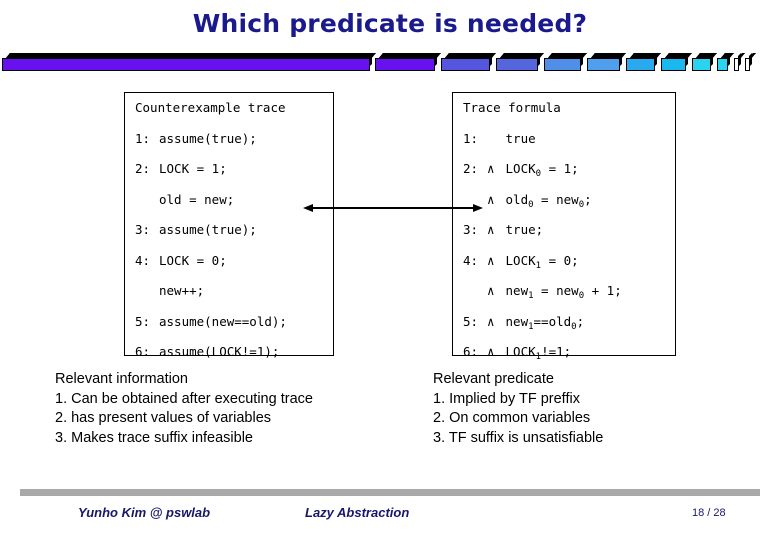 Image resolution: width=780 pixels, height=540 pixels. I want to click on formula-line-text: new1==old0;, so click(541, 322).